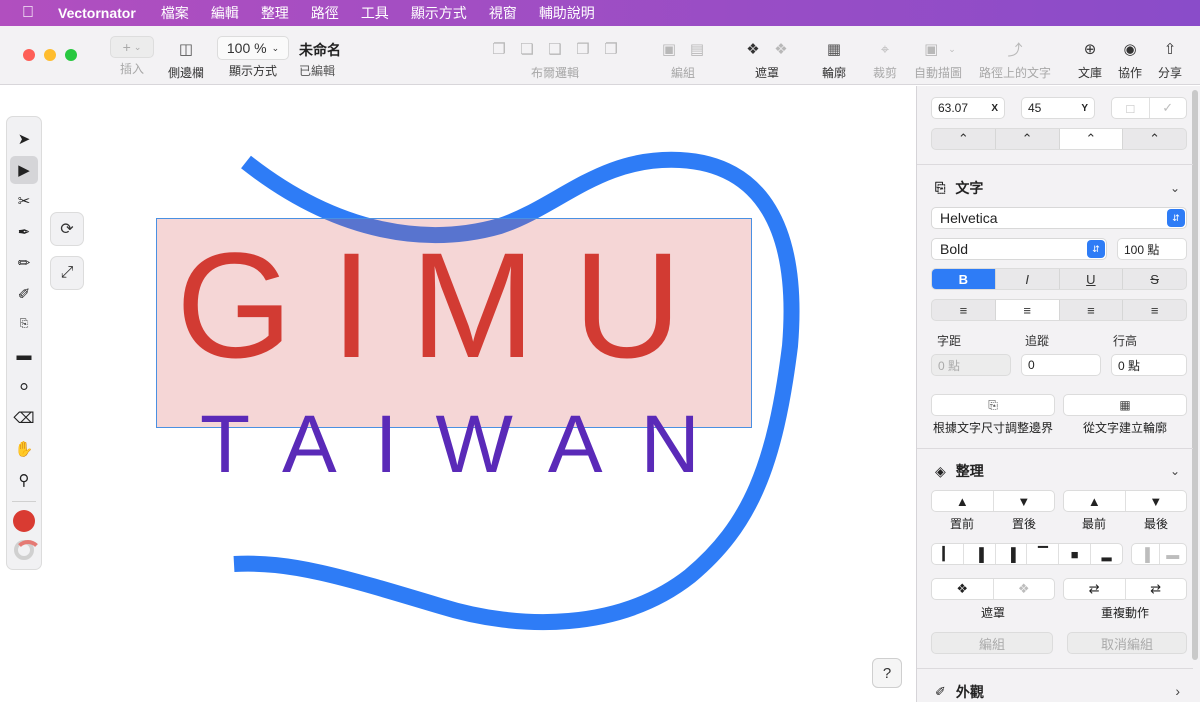 The image size is (1200, 702). I want to click on font-size-field: 100 點, so click(1152, 249).